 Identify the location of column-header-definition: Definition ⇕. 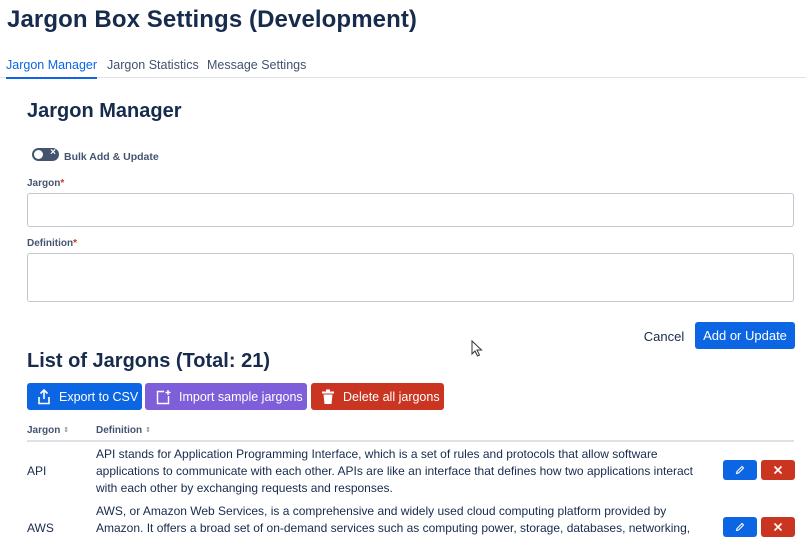
(123, 430).